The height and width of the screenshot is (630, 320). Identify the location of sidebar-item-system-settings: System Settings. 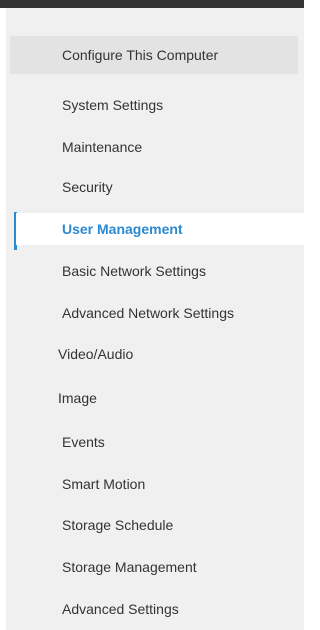
(154, 105).